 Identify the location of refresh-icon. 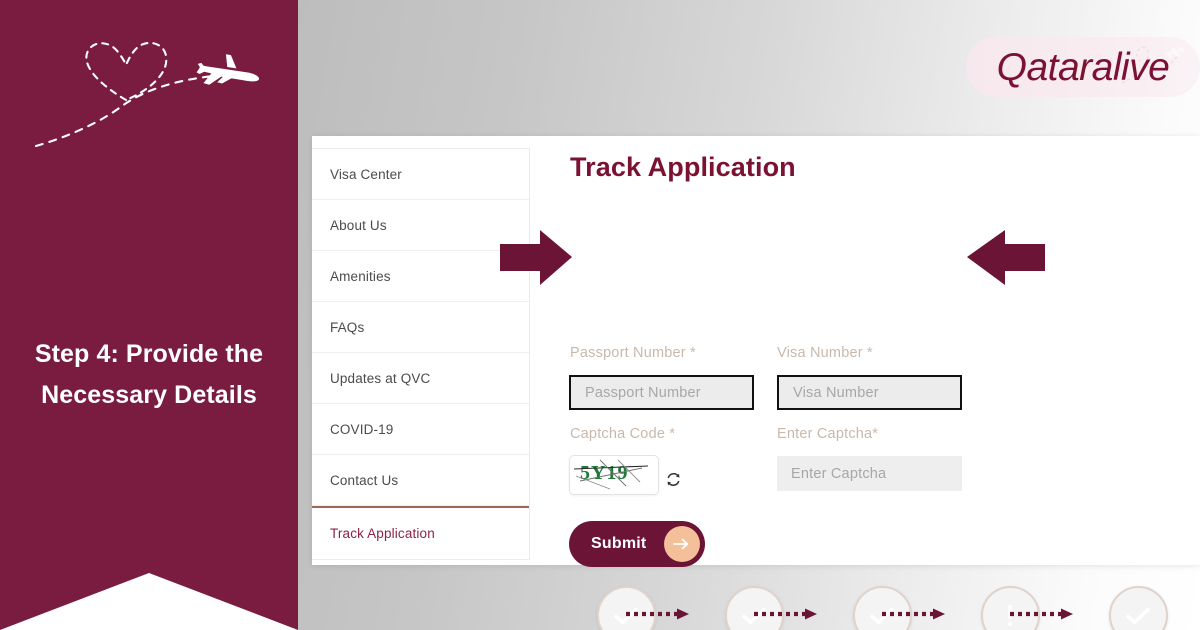
(673, 479).